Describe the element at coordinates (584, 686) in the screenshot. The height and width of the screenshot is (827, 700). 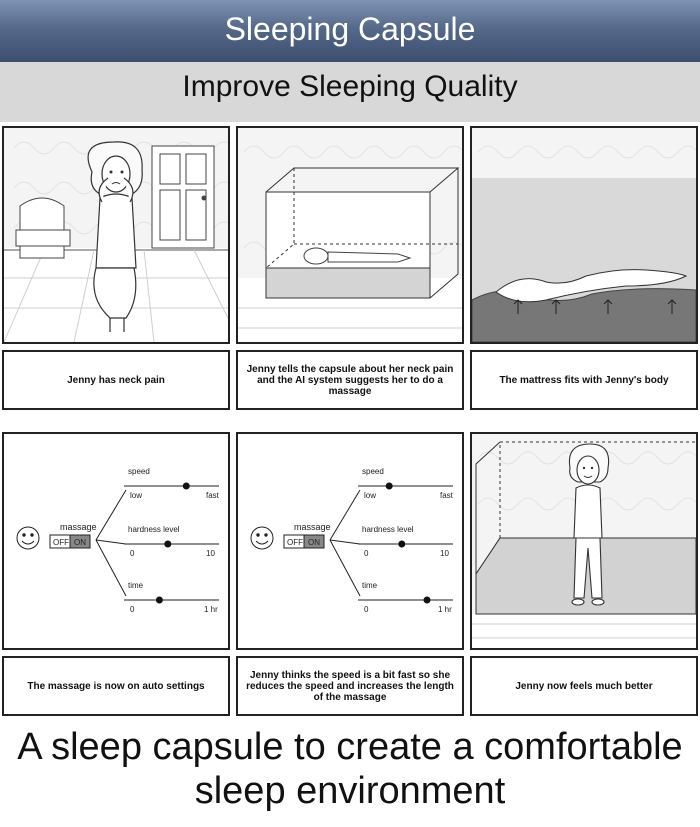
I see `caption-6: Jenny now feels much better` at that location.